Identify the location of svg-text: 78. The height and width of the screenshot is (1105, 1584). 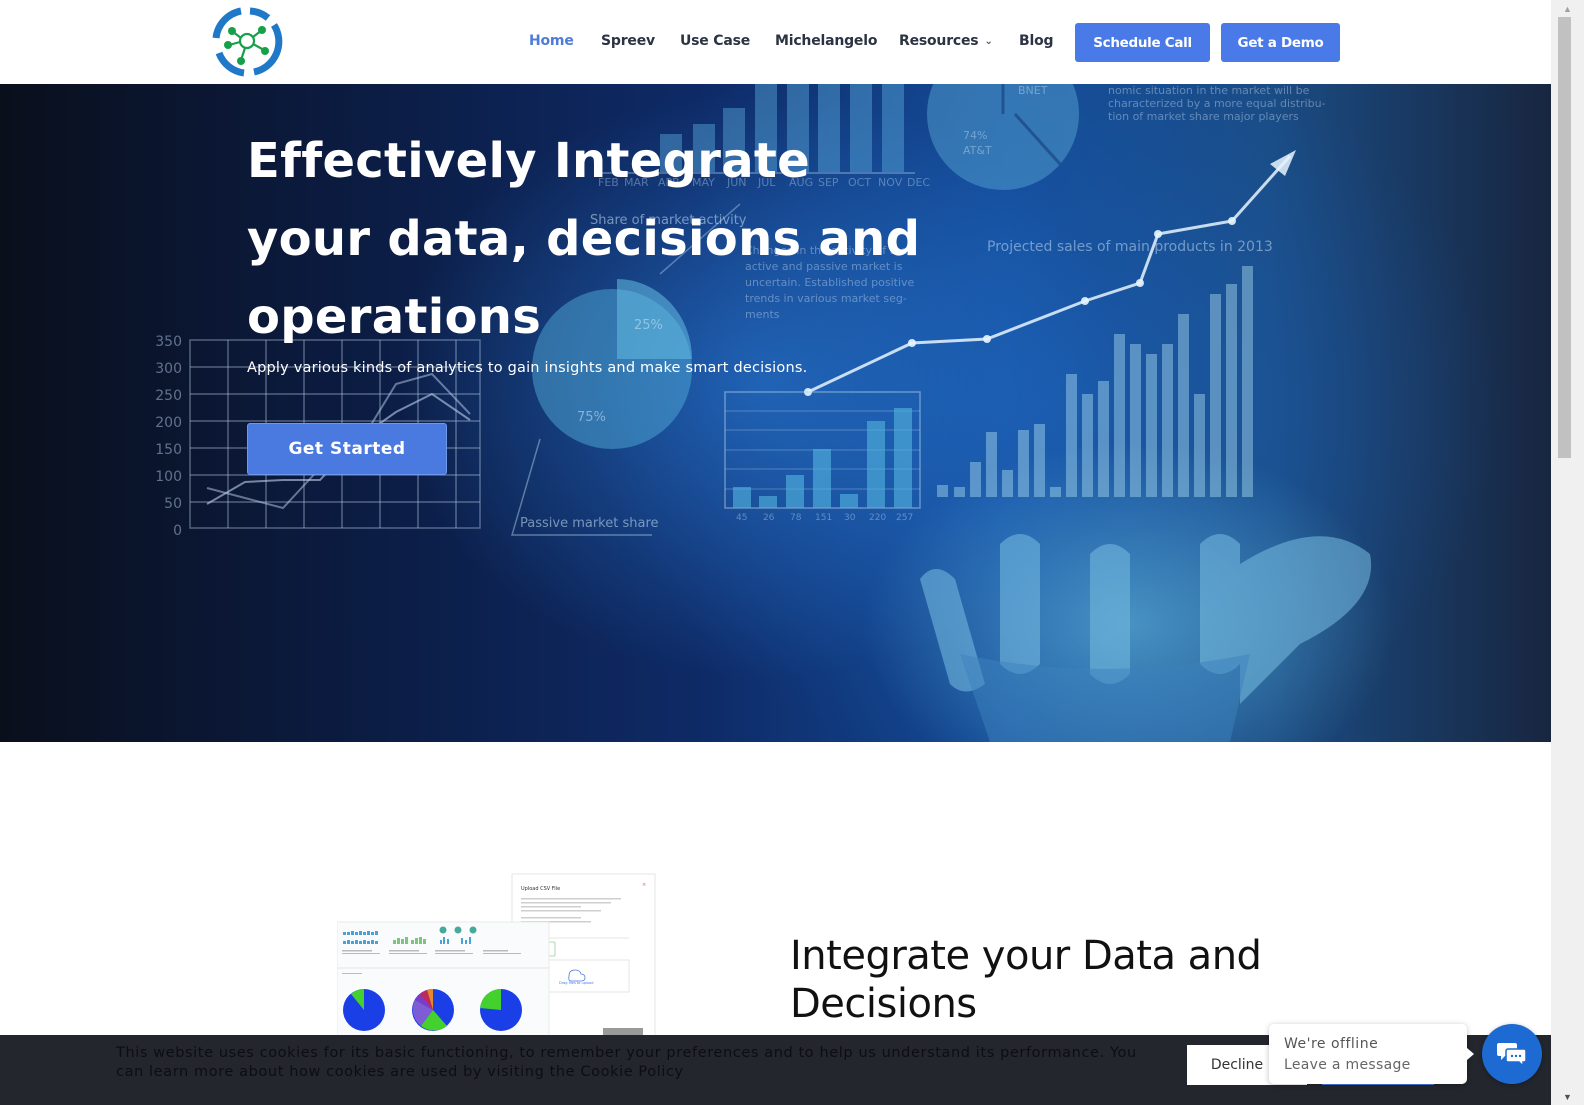
(796, 518).